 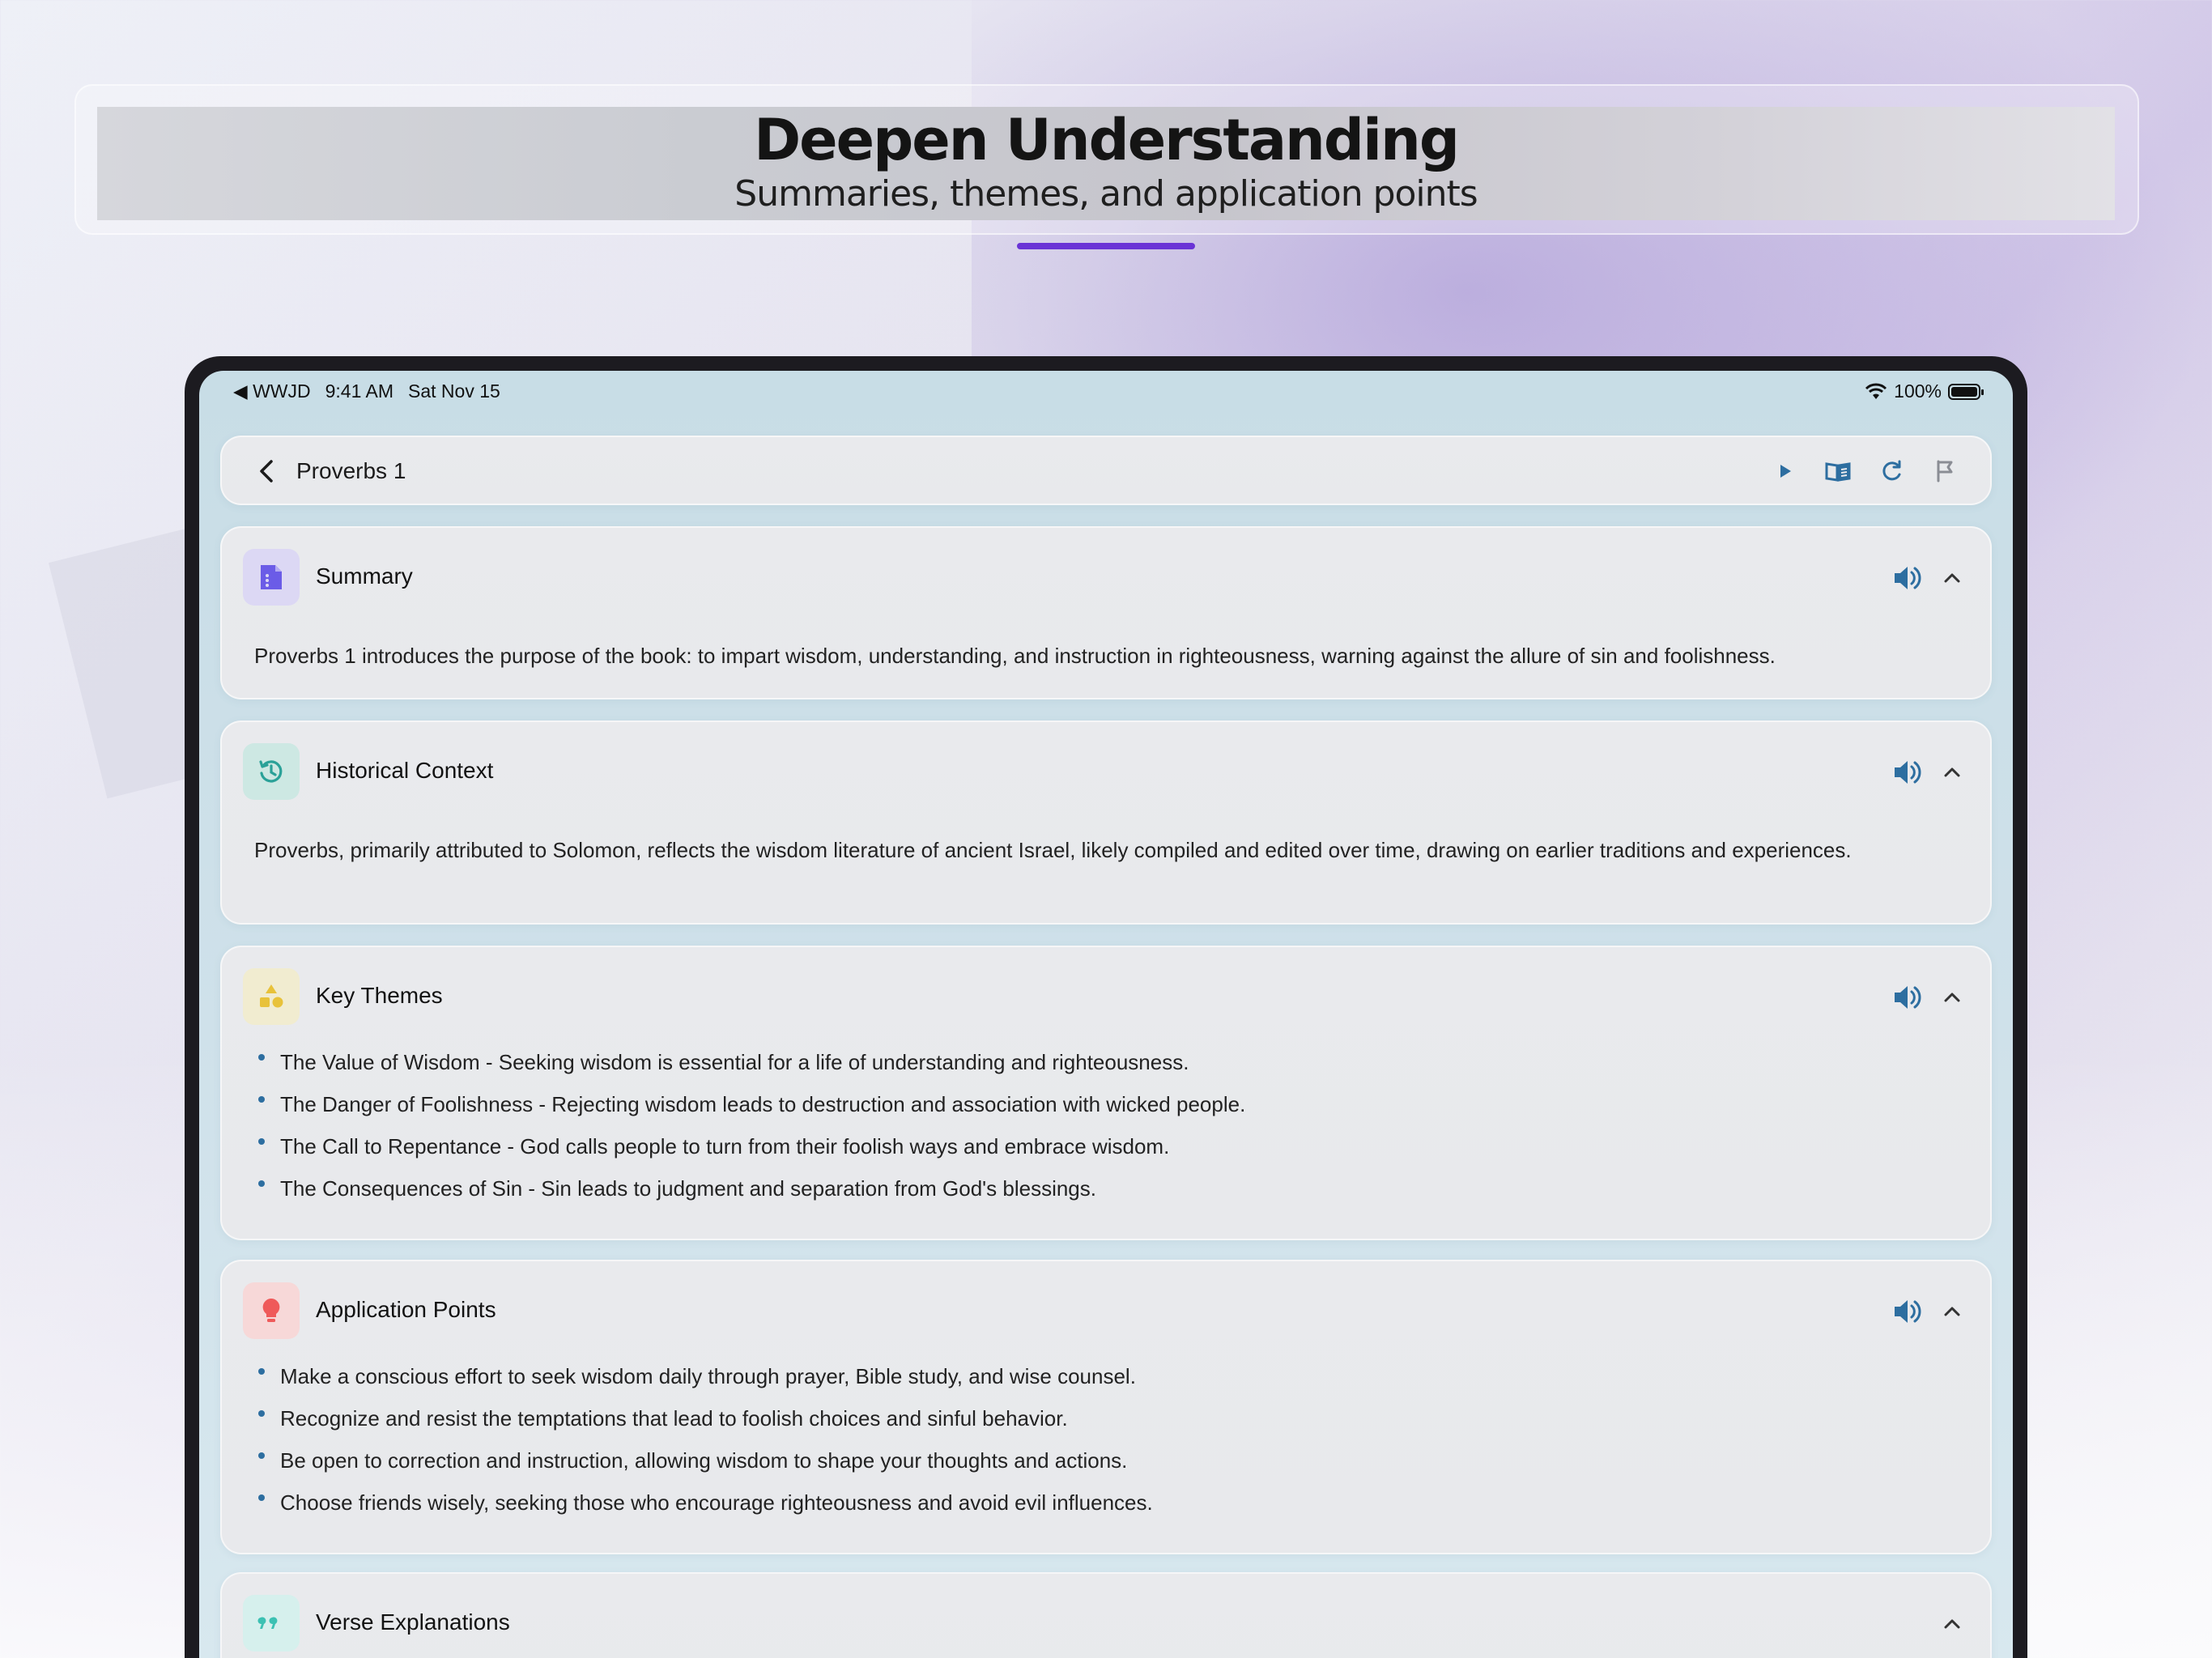 I want to click on flag-icon, so click(x=1945, y=471).